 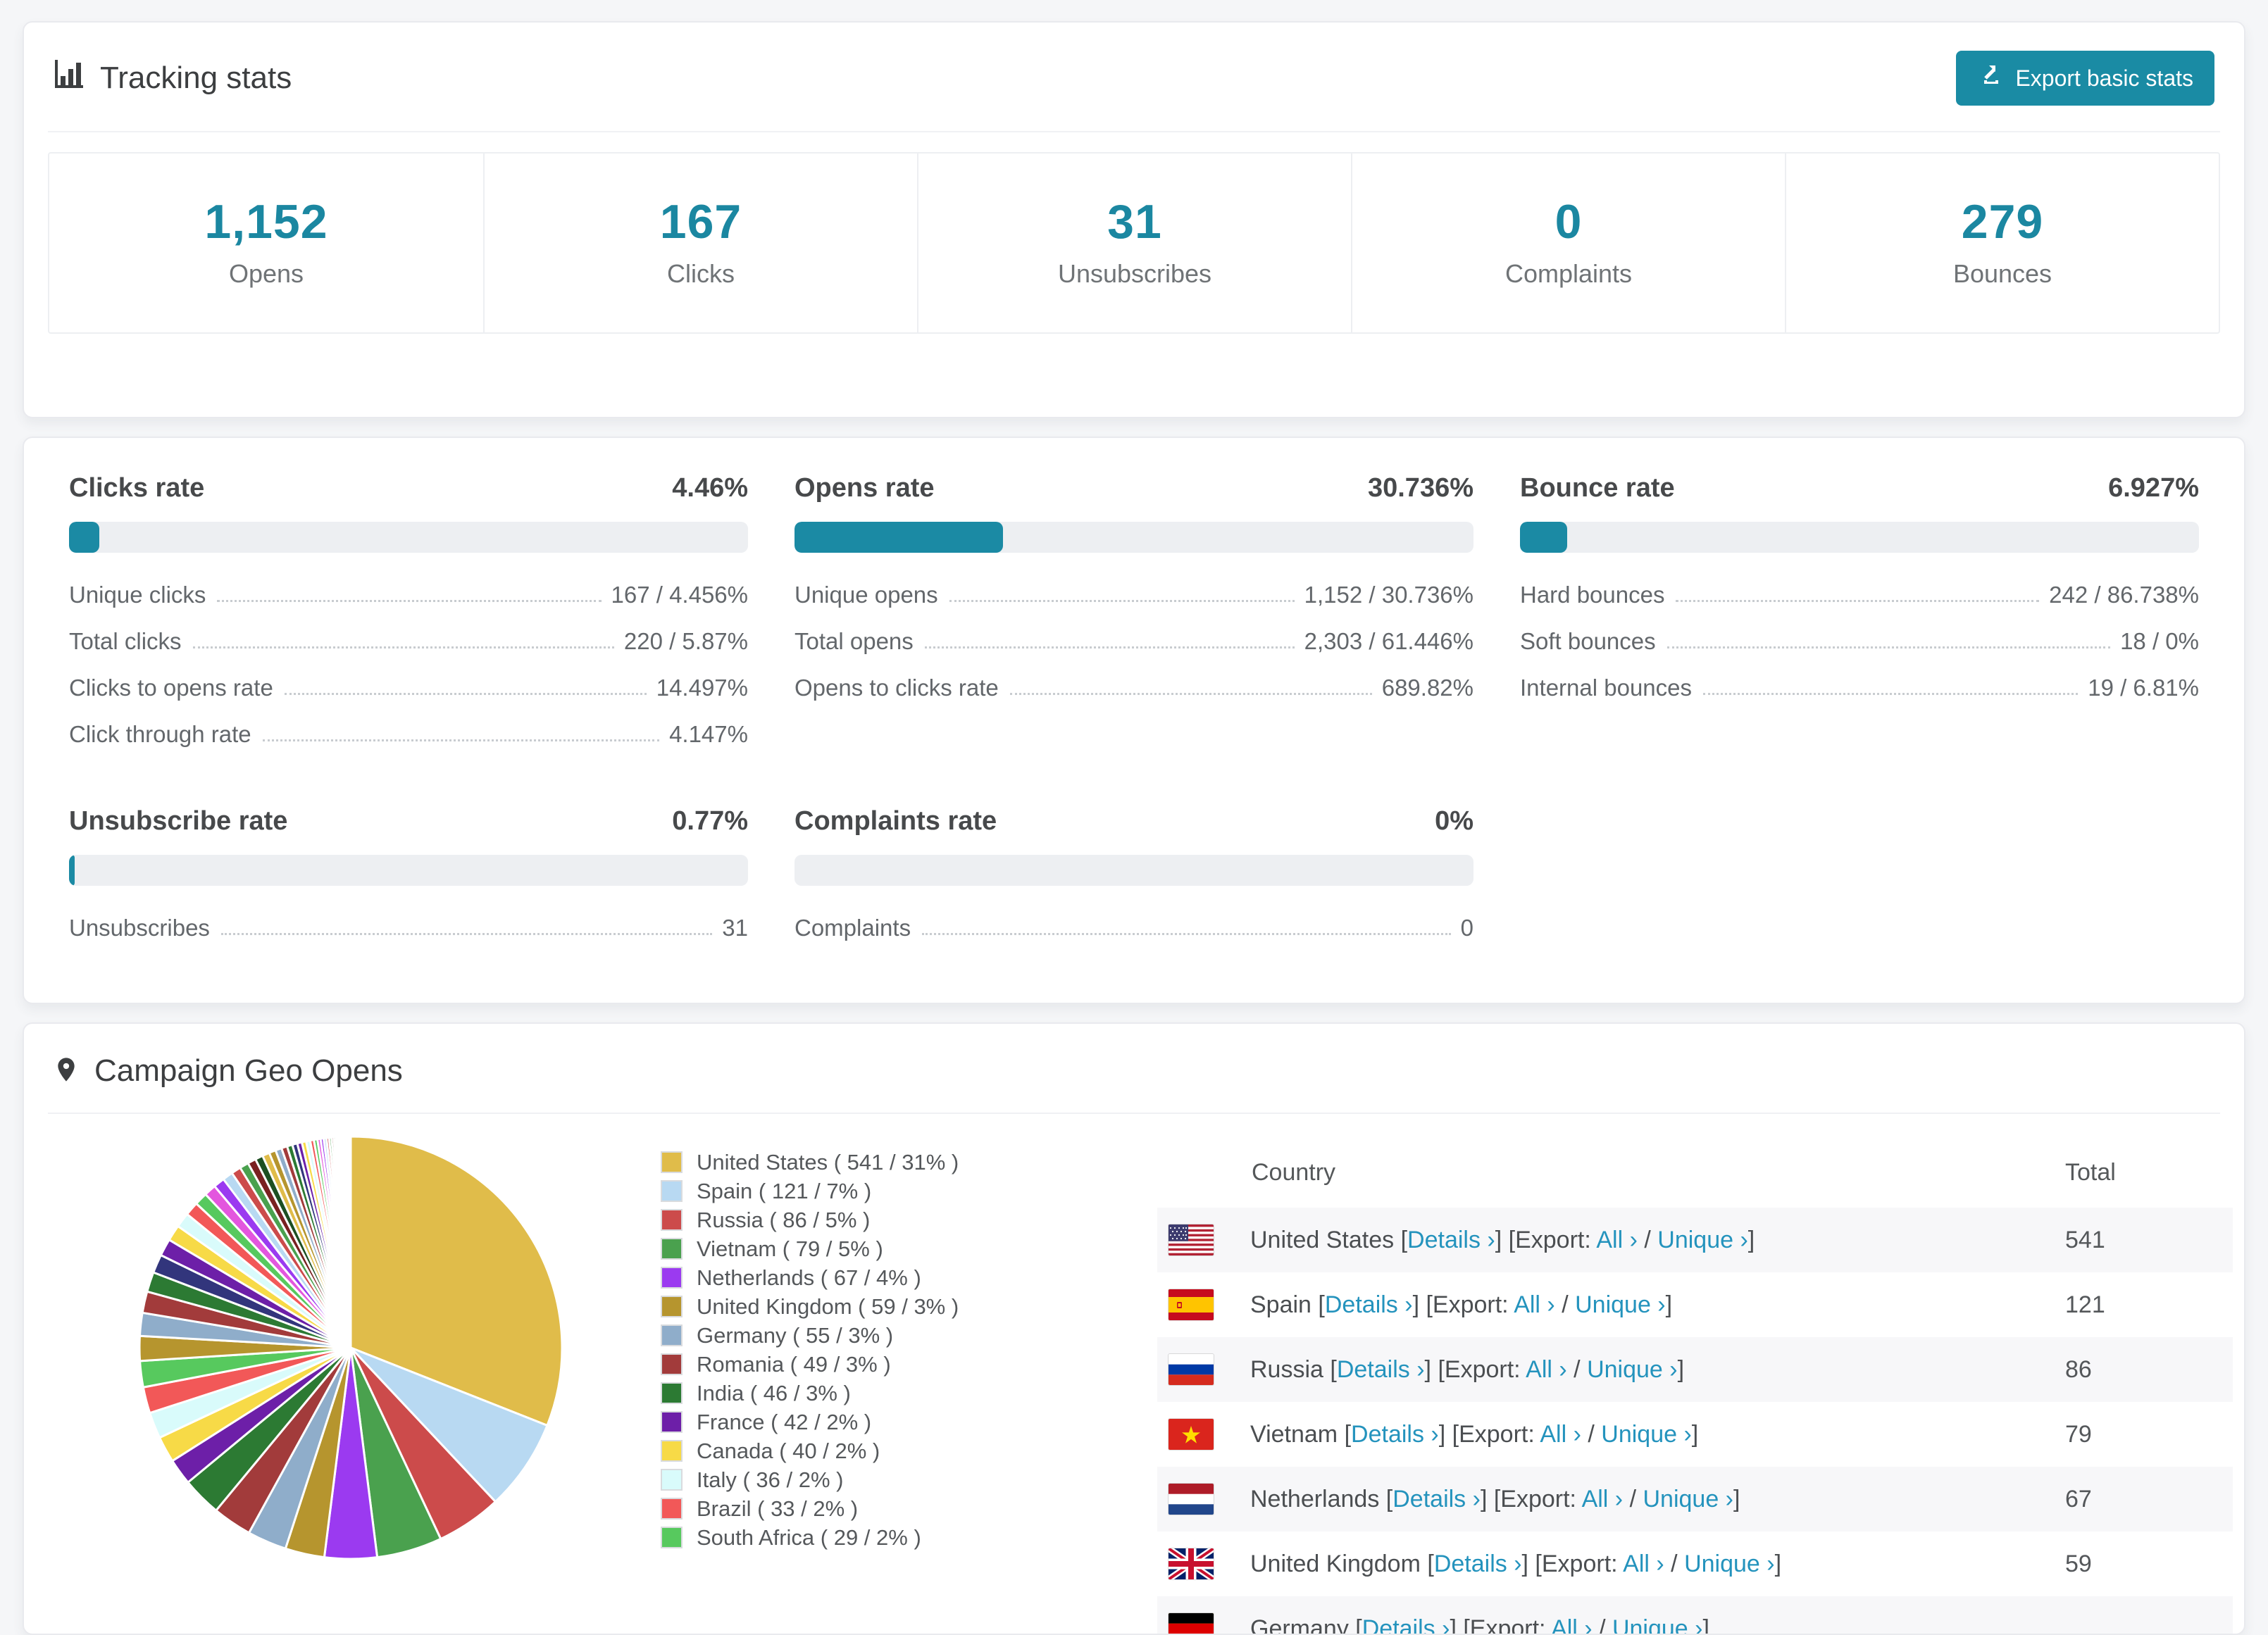 What do you see at coordinates (1860, 594) in the screenshot?
I see `stat-row: Hard bounces242 / 86.738%` at bounding box center [1860, 594].